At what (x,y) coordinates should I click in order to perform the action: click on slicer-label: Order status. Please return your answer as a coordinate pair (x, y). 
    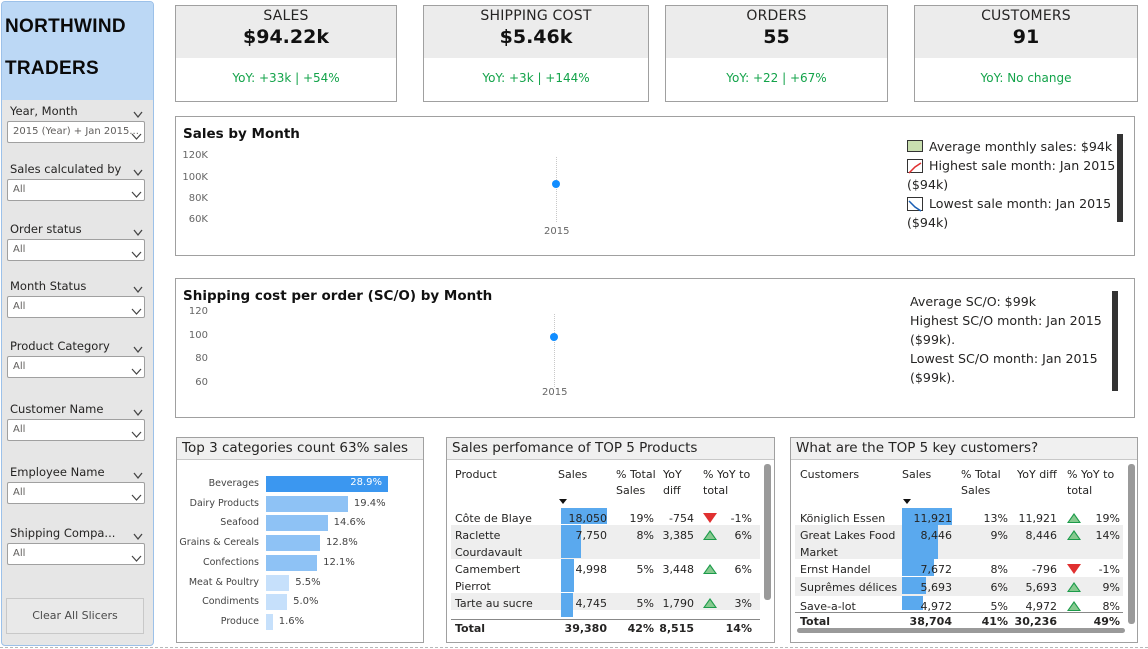
    Looking at the image, I should click on (46, 229).